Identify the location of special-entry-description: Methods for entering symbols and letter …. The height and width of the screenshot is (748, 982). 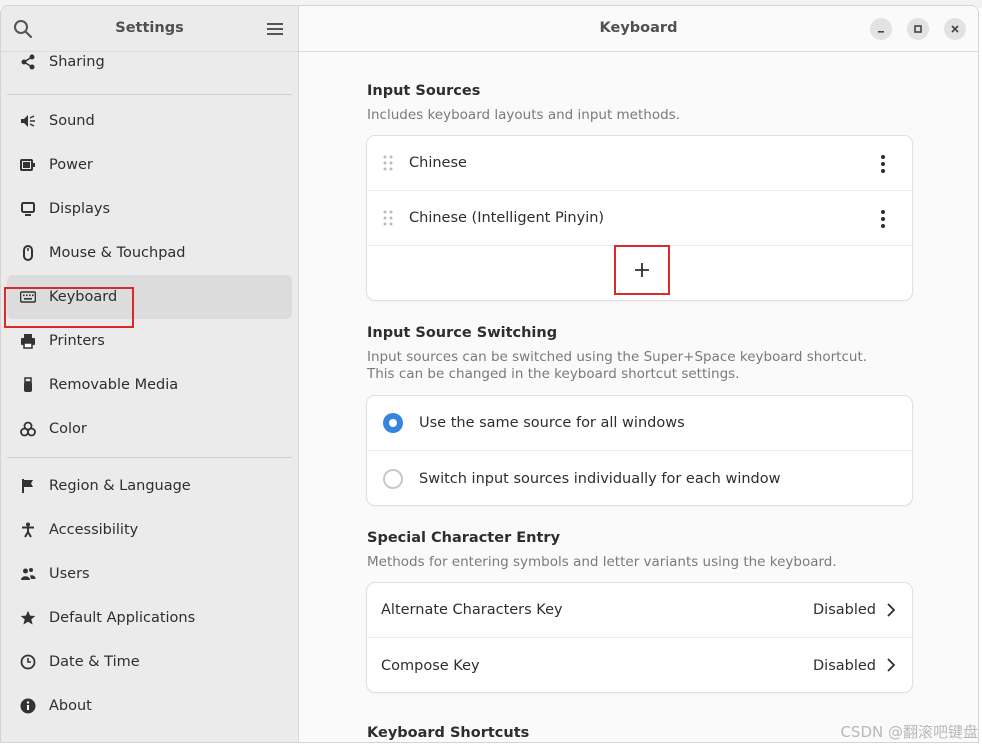
(602, 562).